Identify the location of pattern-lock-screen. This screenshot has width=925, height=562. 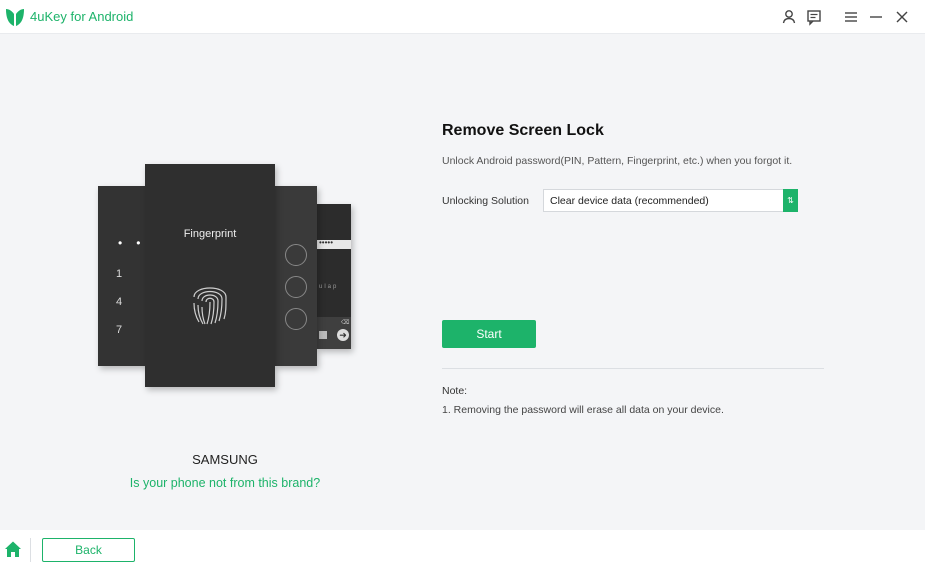
(296, 276).